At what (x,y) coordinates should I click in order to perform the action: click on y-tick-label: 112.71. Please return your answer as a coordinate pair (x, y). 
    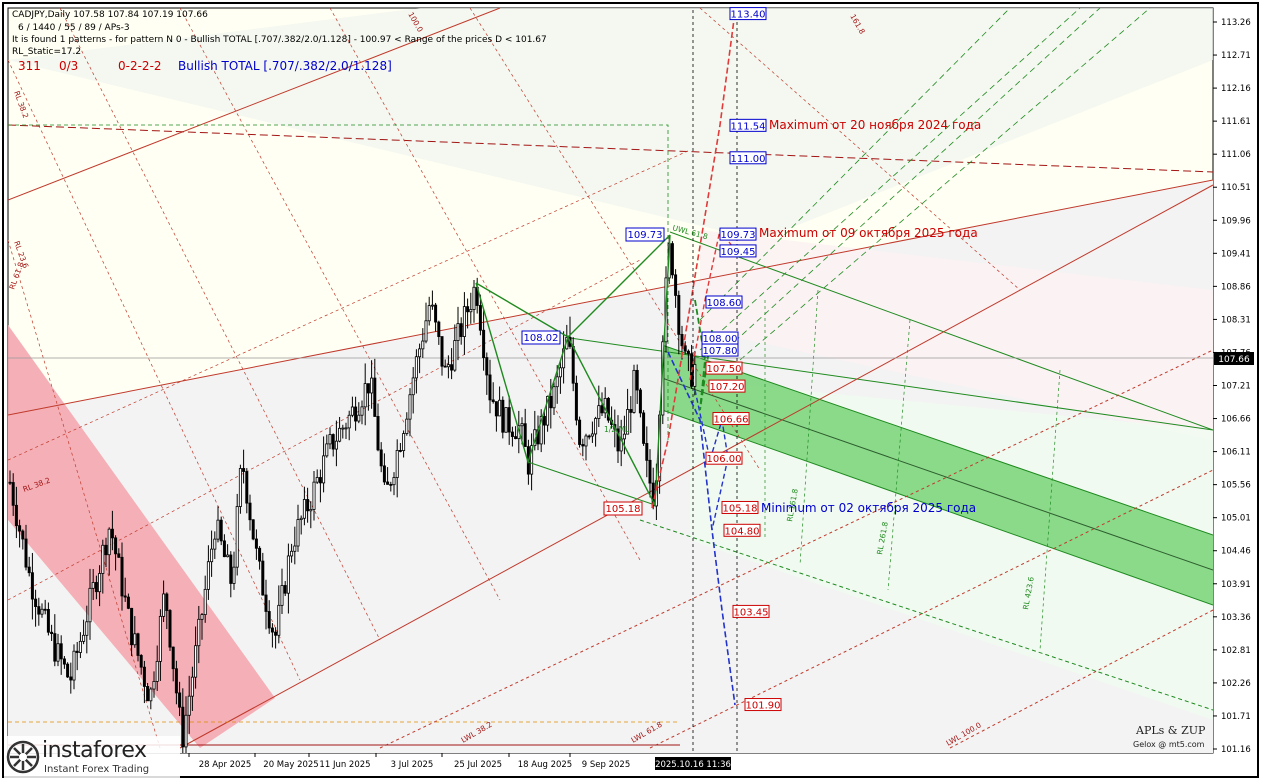
    Looking at the image, I should click on (1236, 56).